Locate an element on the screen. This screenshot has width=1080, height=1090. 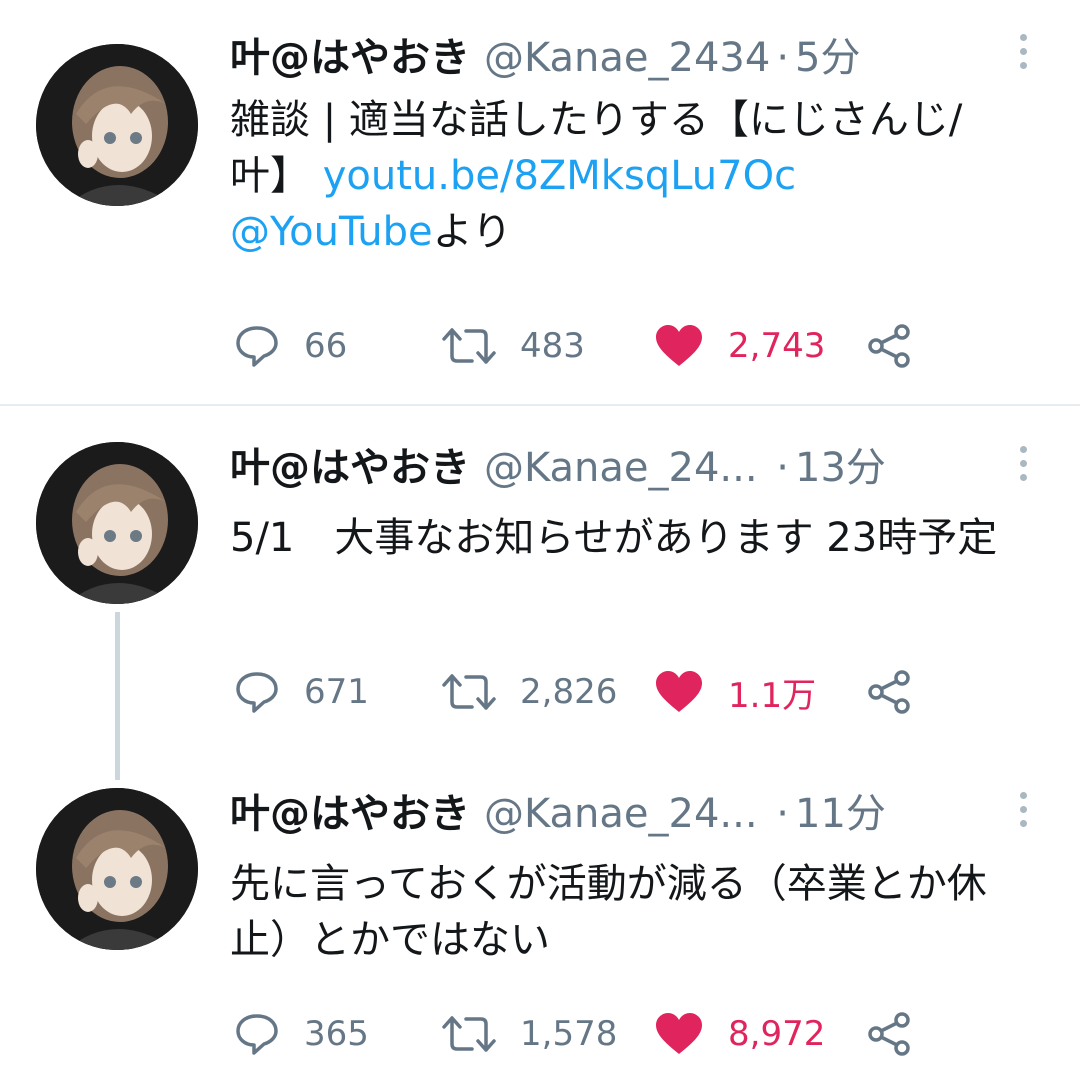
mention-link: @YouTube is located at coordinates (331, 232).